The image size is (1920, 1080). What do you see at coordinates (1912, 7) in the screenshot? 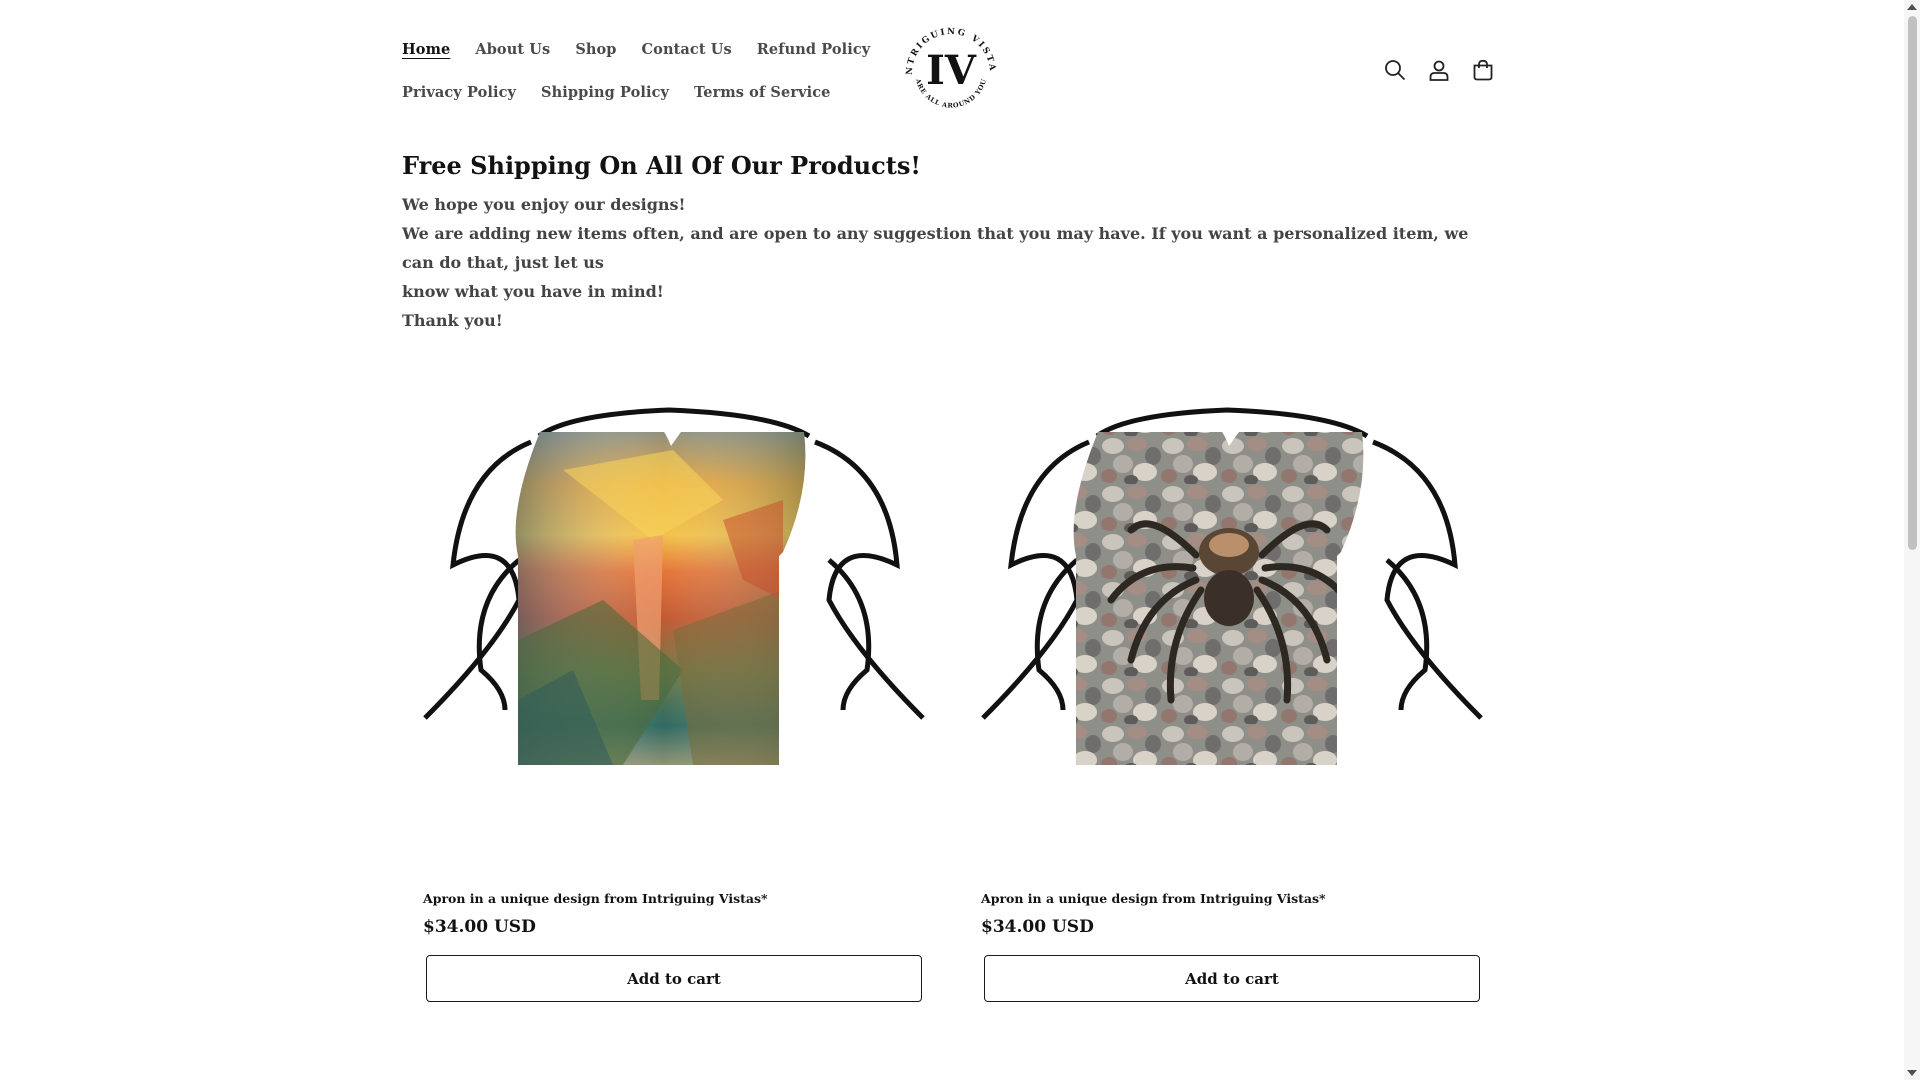
I see `scroll-up-arrow-icon` at bounding box center [1912, 7].